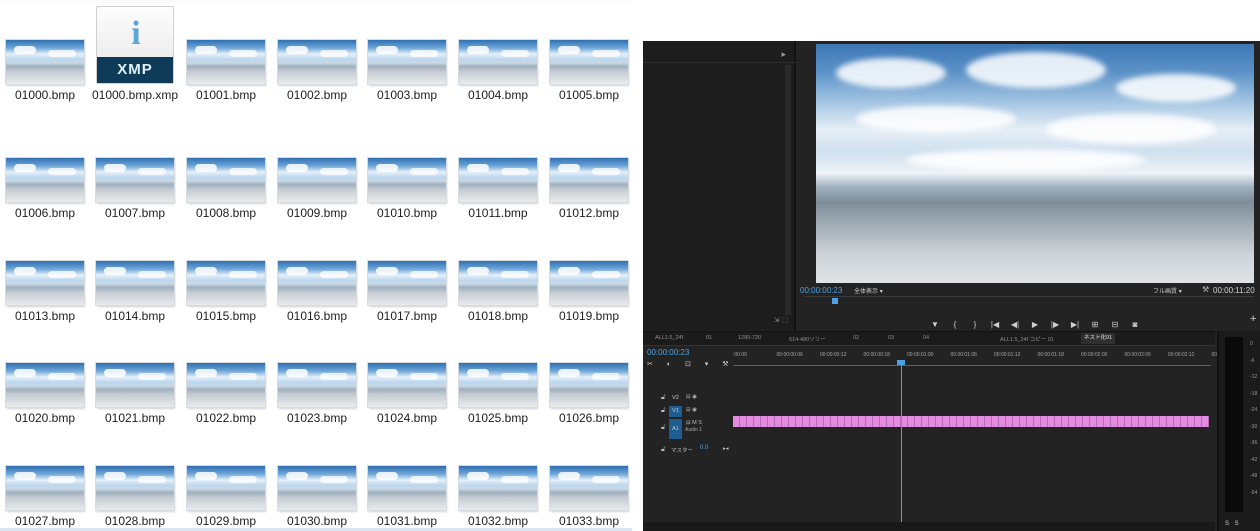  Describe the element at coordinates (1115, 324) in the screenshot. I see `transport-button-icon: ⊟` at that location.